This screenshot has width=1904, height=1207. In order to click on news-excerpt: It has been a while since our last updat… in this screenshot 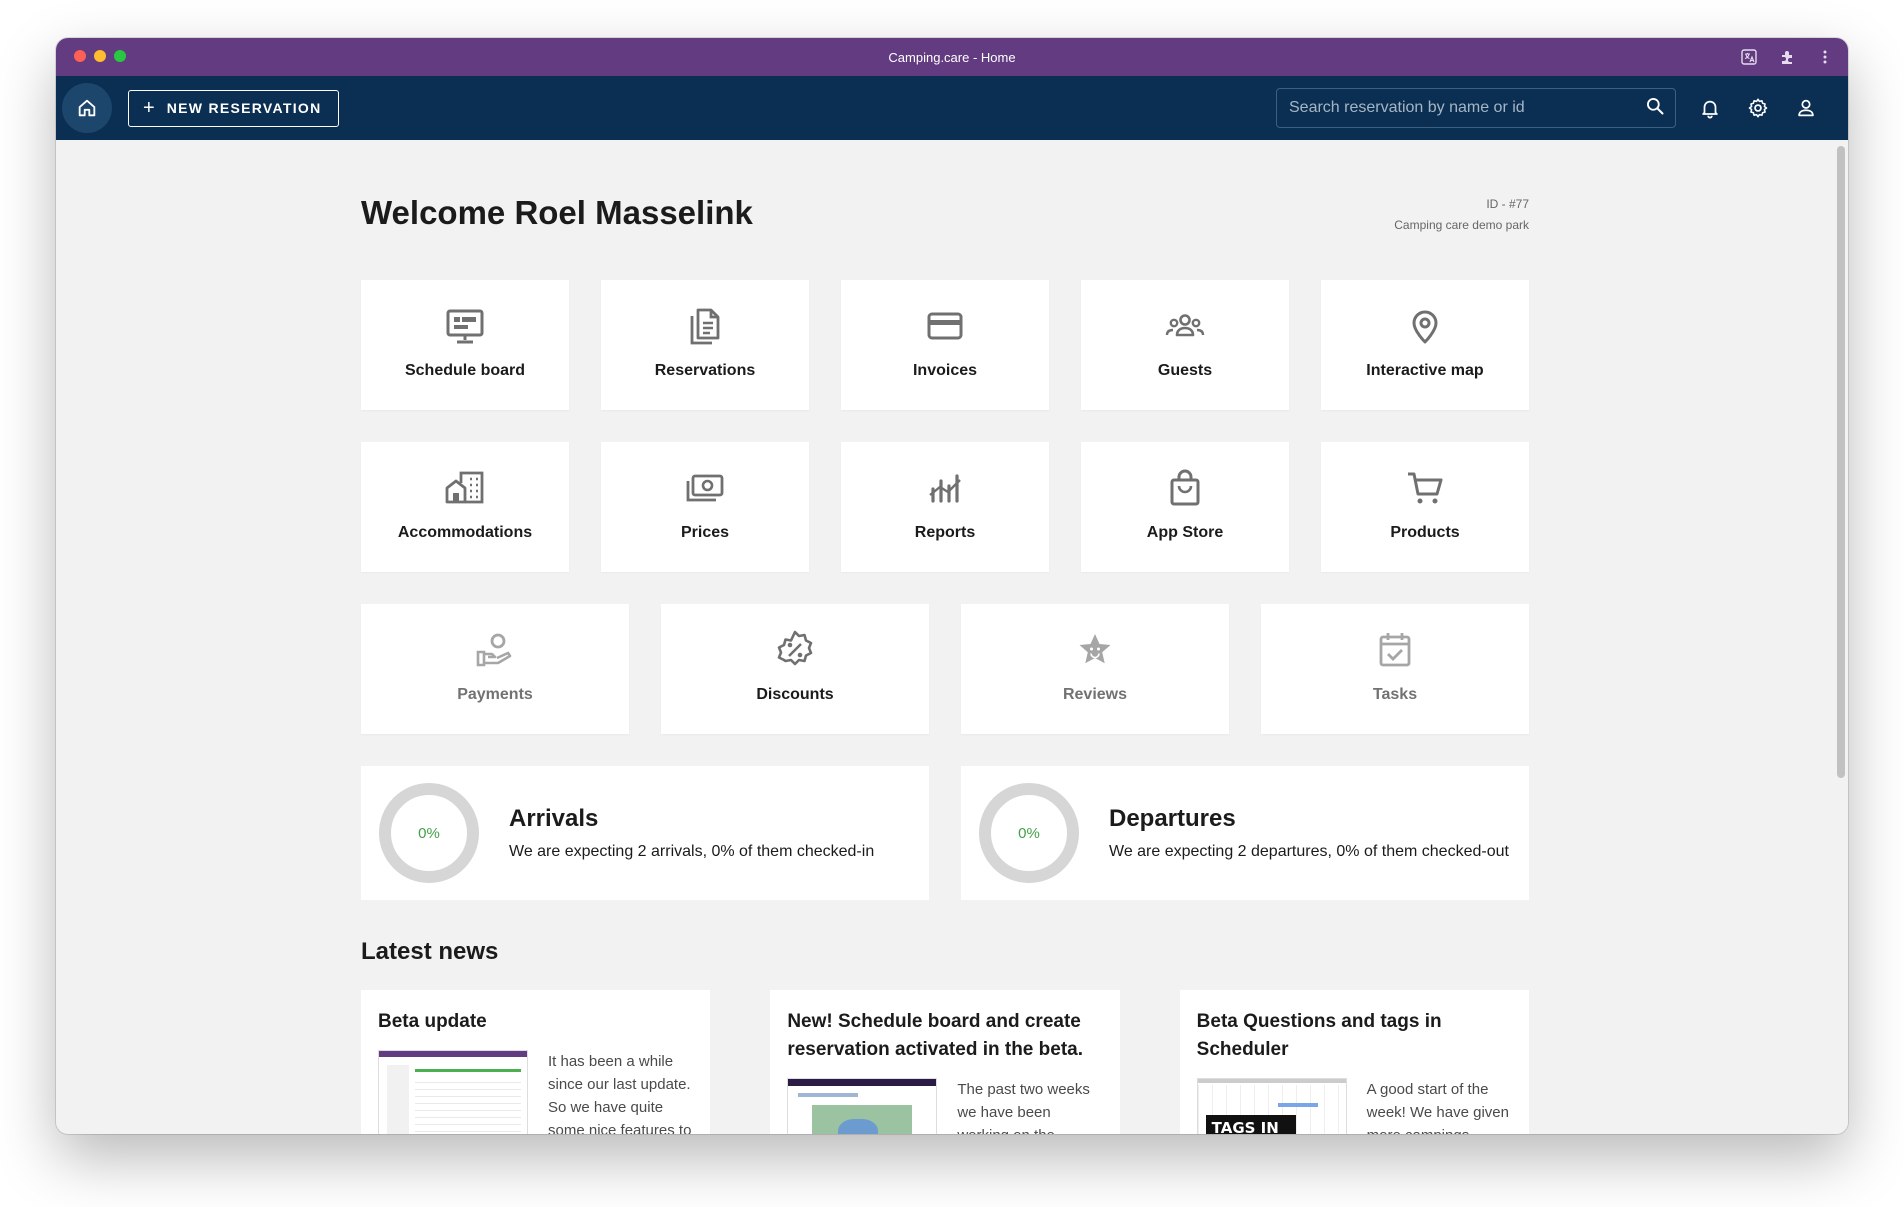, I will do `click(620, 1093)`.